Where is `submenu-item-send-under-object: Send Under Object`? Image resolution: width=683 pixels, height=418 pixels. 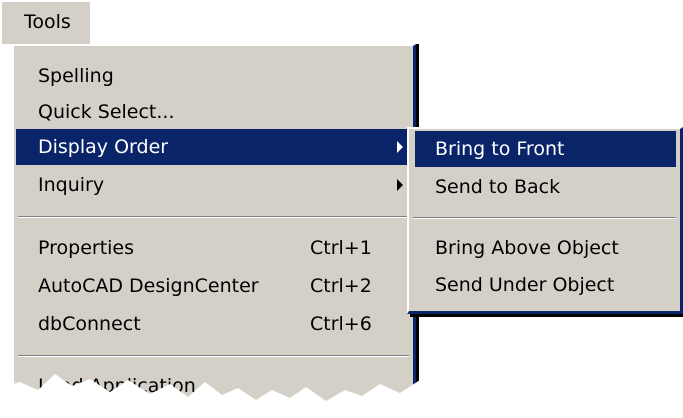 submenu-item-send-under-object: Send Under Object is located at coordinates (545, 285).